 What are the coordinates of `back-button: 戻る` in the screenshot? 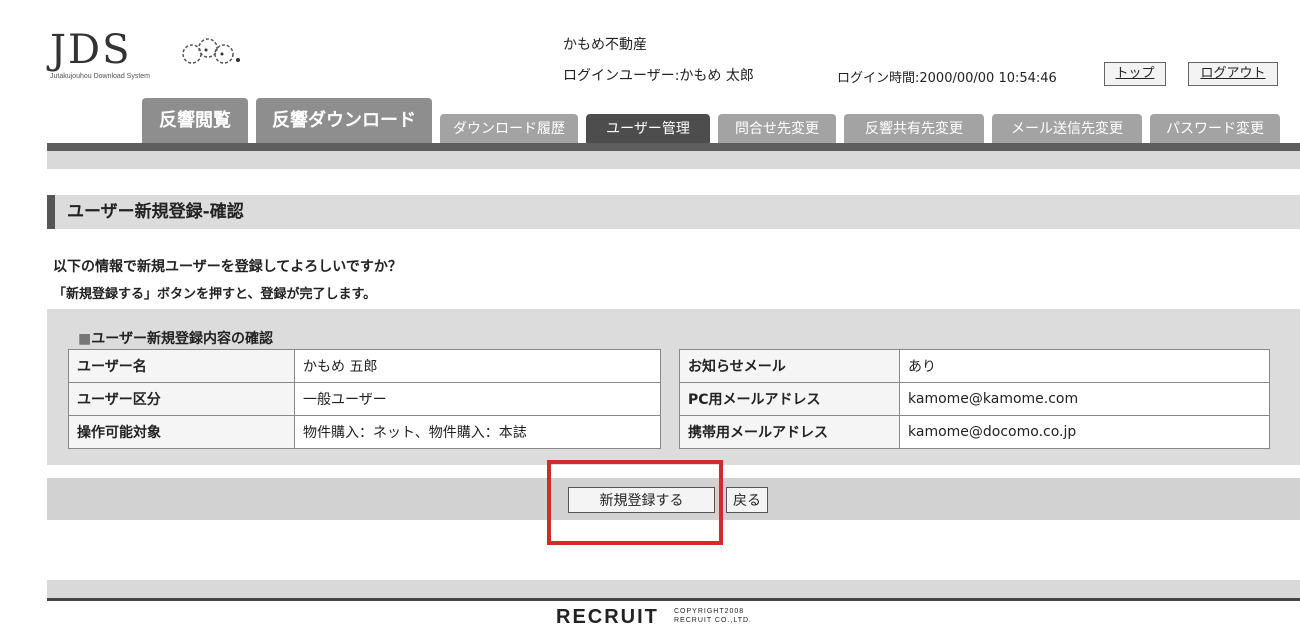 It's located at (747, 500).